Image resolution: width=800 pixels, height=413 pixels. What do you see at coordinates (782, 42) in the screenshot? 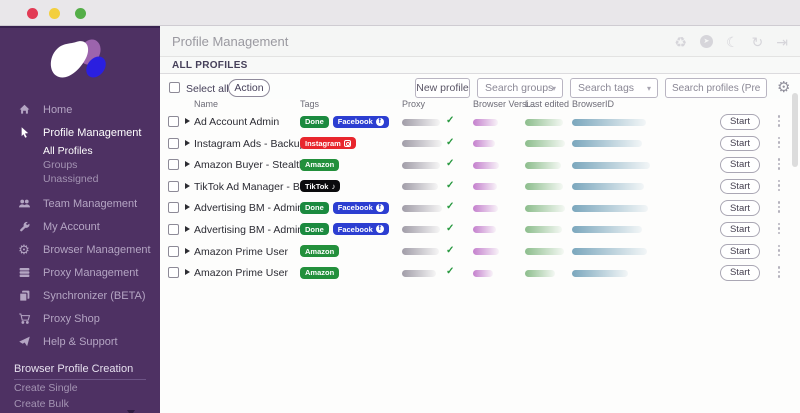
I see `logout-icon: ⇥` at bounding box center [782, 42].